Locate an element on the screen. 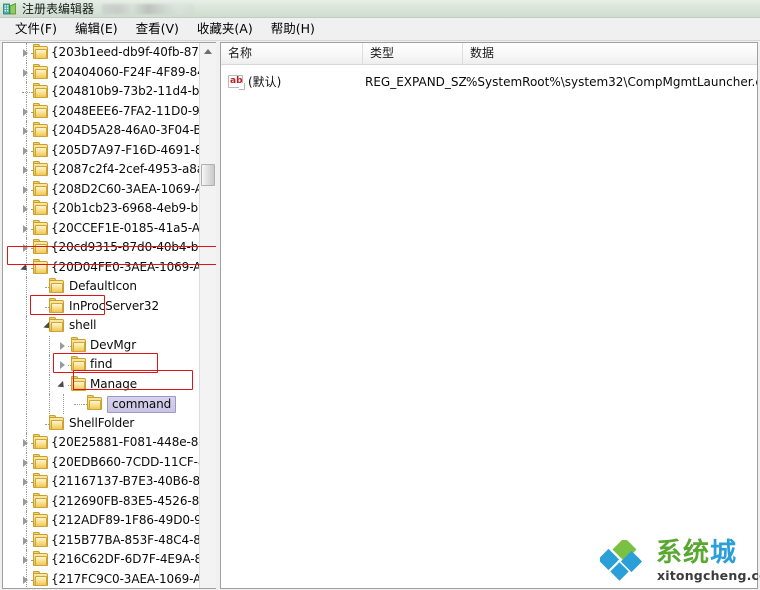 This screenshot has height=590, width=760. tree-item-label: InProcServer32 is located at coordinates (114, 305).